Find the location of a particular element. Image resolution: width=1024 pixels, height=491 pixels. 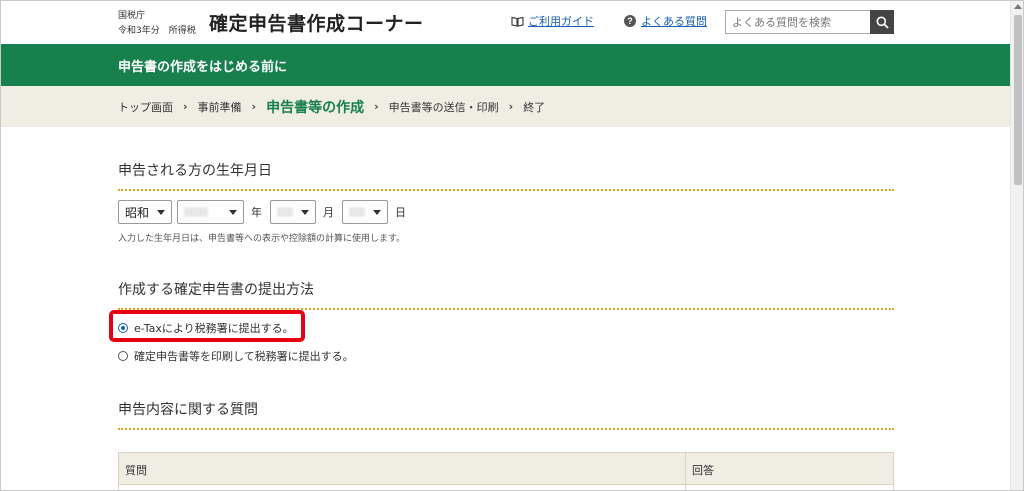

table-header-row: 質問 回答 is located at coordinates (506, 469).